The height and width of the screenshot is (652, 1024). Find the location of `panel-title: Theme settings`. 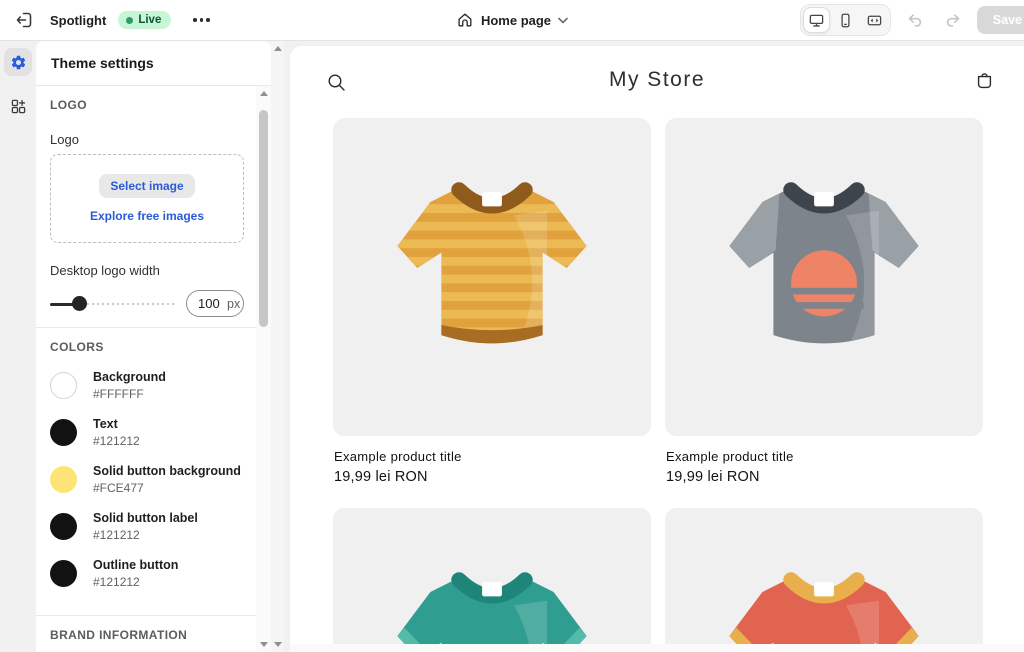

panel-title: Theme settings is located at coordinates (102, 63).